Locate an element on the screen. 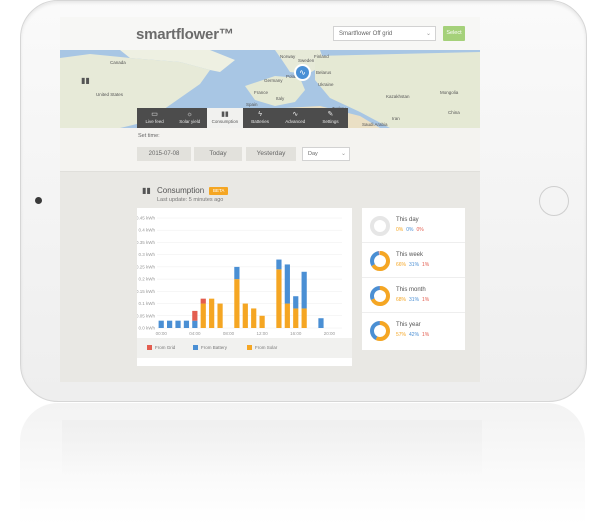 The height and width of the screenshot is (525, 600). grid-percent: 57% is located at coordinates (401, 335).